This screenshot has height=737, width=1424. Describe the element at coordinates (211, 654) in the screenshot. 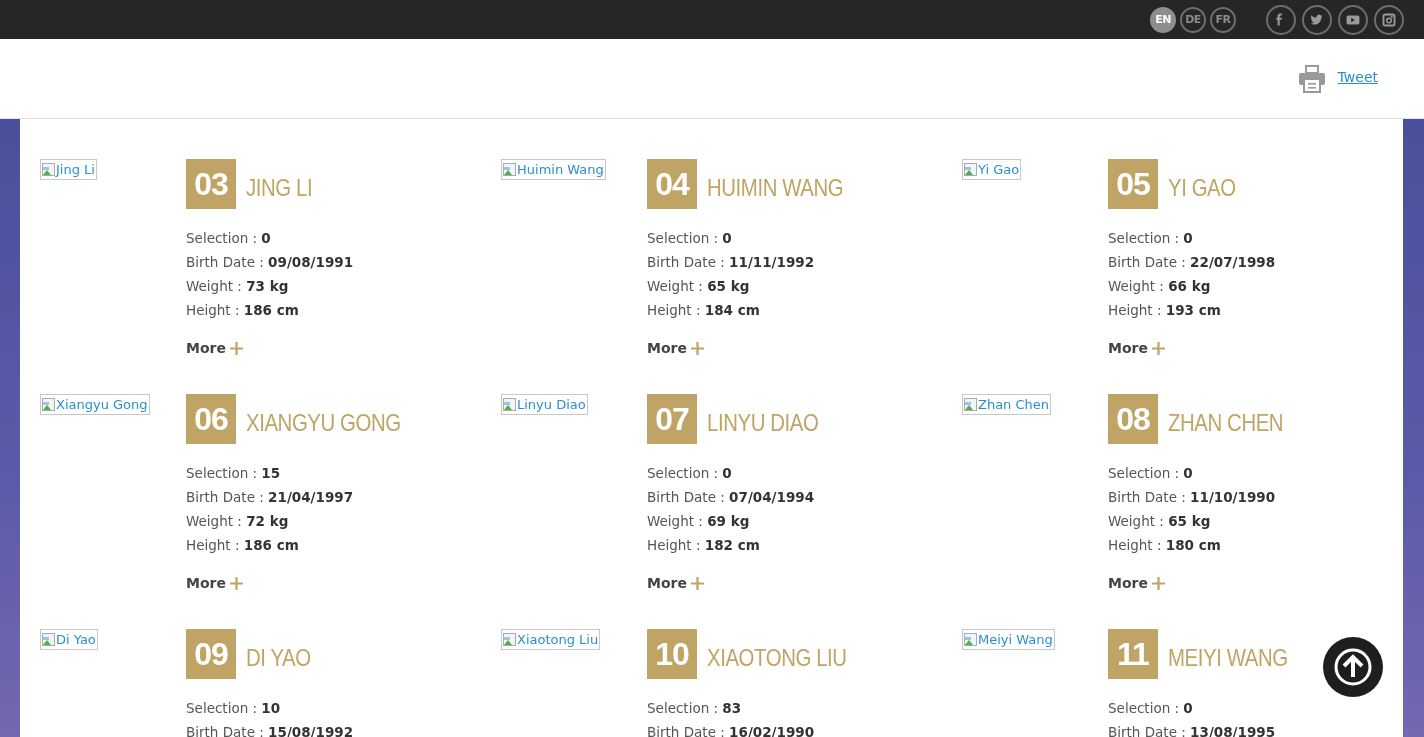

I see `player-number: 09` at that location.